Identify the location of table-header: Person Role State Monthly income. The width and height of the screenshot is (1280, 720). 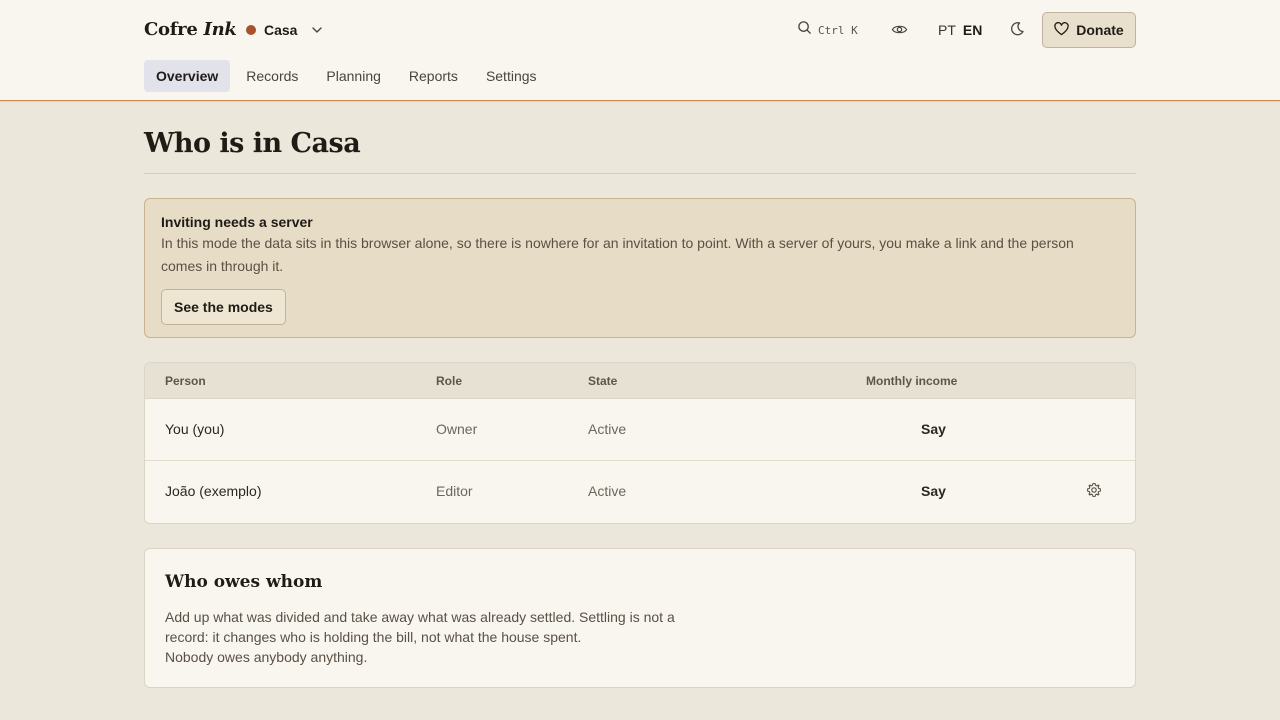
(640, 381).